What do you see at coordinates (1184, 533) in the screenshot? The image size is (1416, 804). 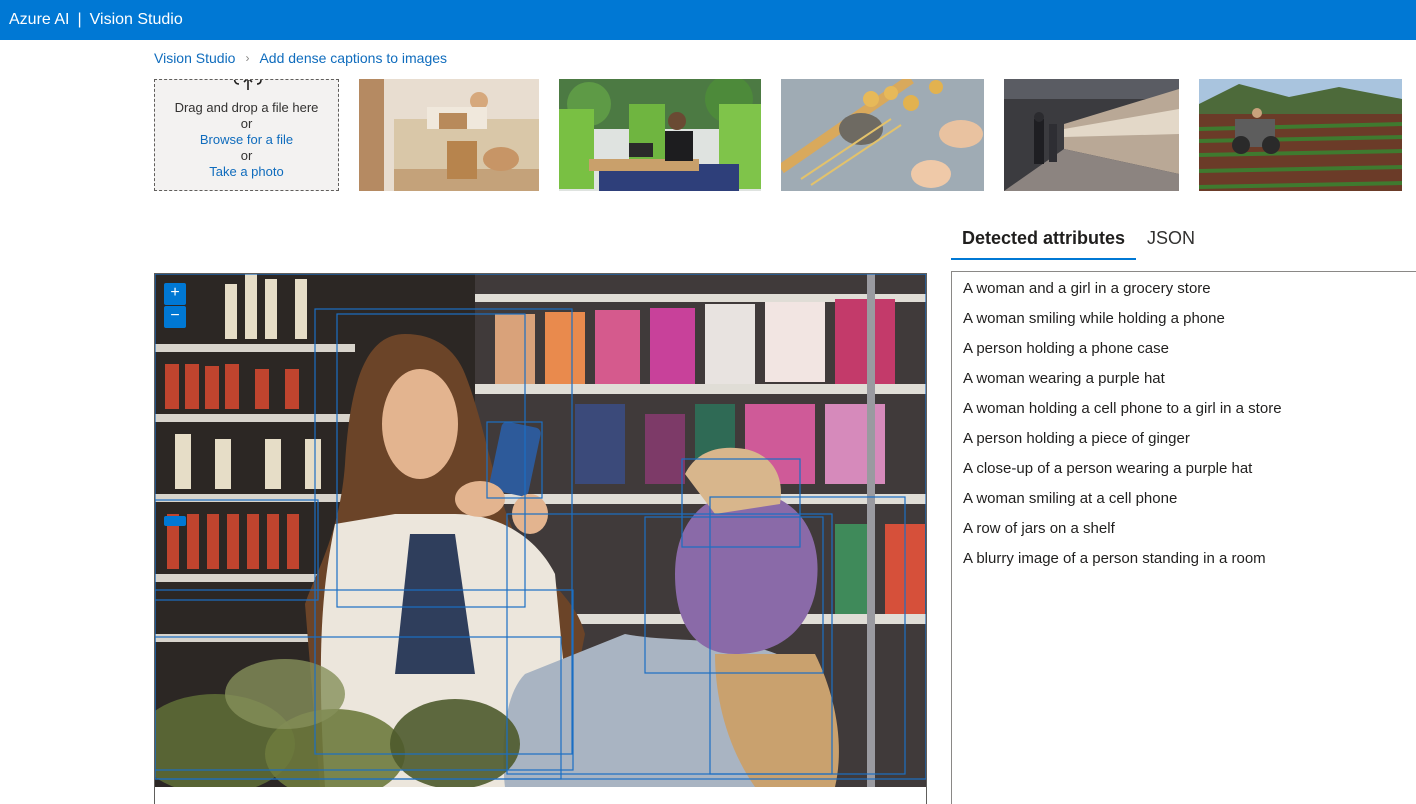 I see `caption-item: A row of jars on a shelf` at bounding box center [1184, 533].